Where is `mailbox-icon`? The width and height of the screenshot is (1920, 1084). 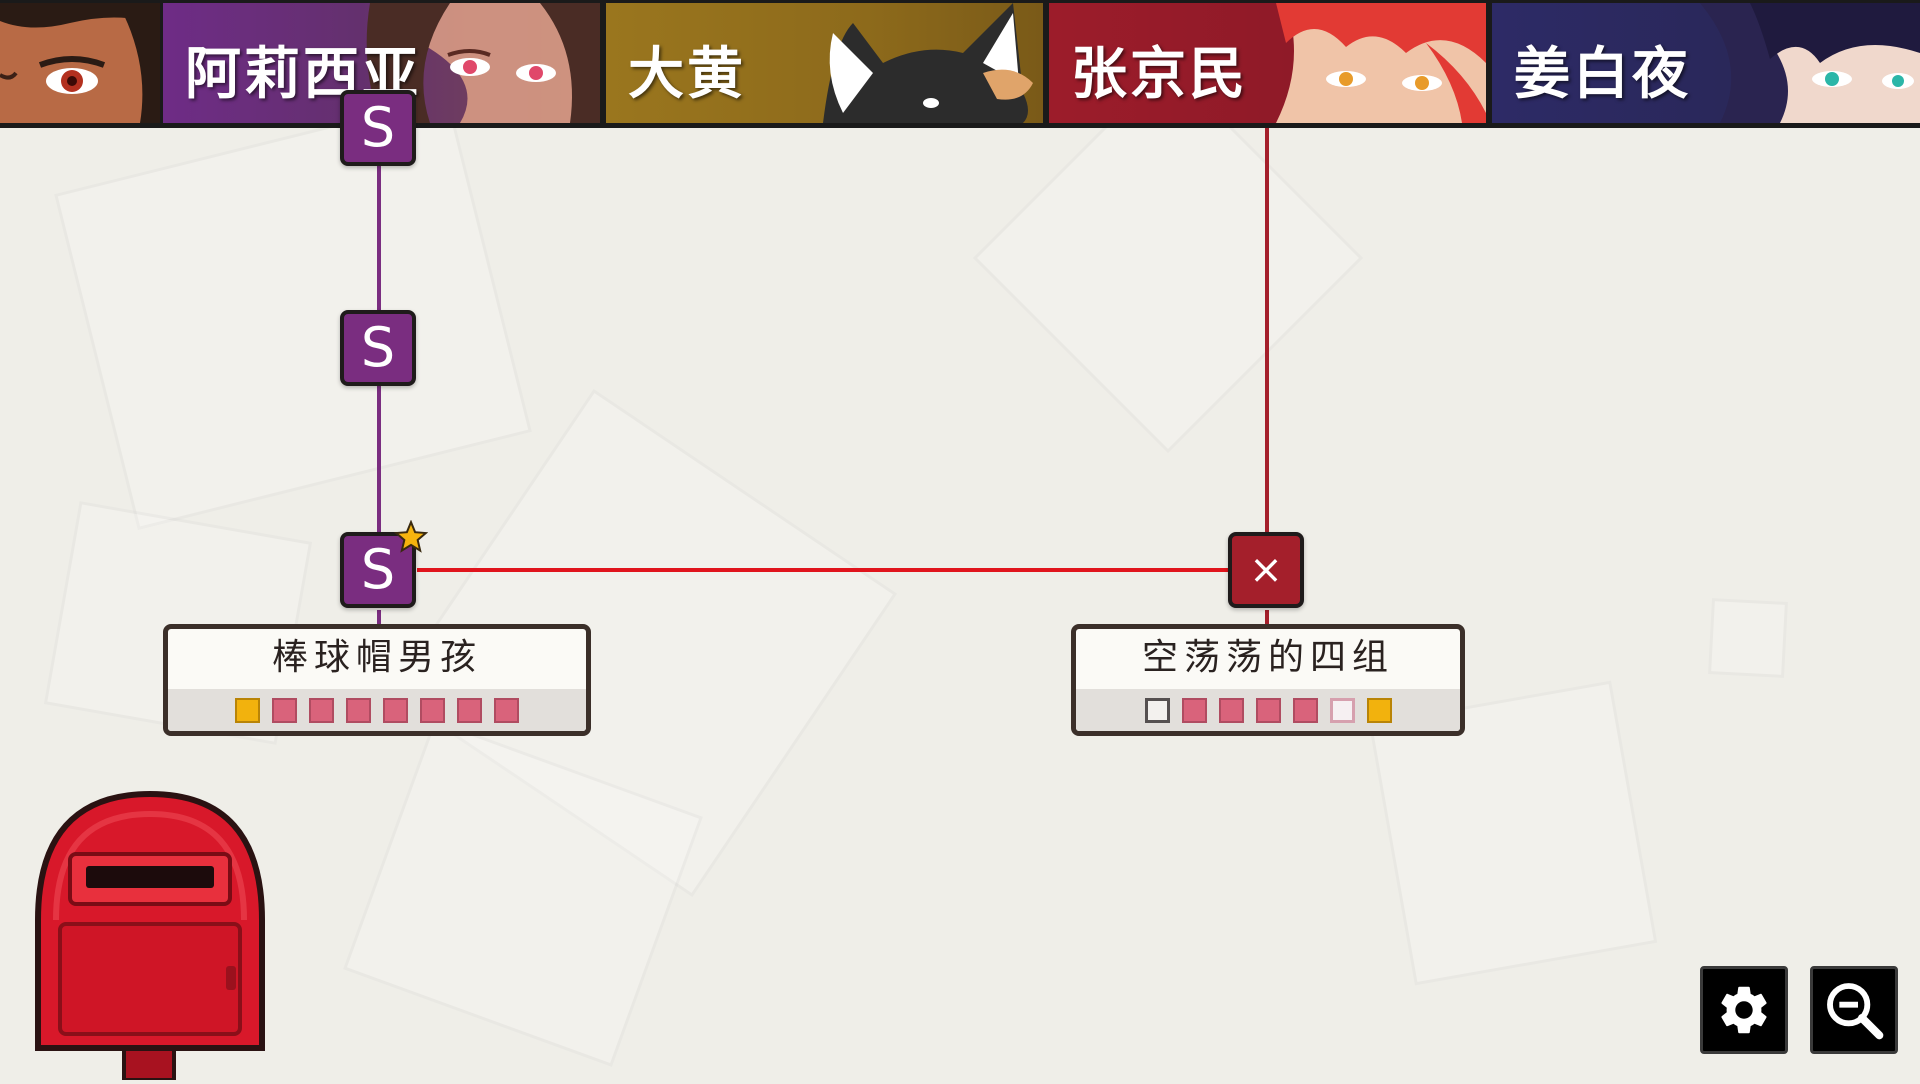
mailbox-icon is located at coordinates (150, 936).